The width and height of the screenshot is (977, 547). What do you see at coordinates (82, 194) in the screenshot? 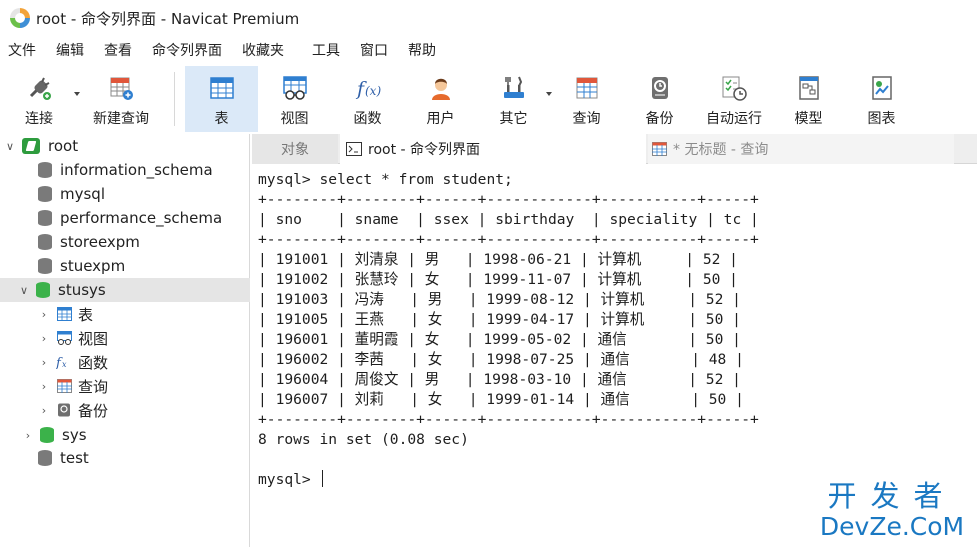
I see `db-label: mysql` at bounding box center [82, 194].